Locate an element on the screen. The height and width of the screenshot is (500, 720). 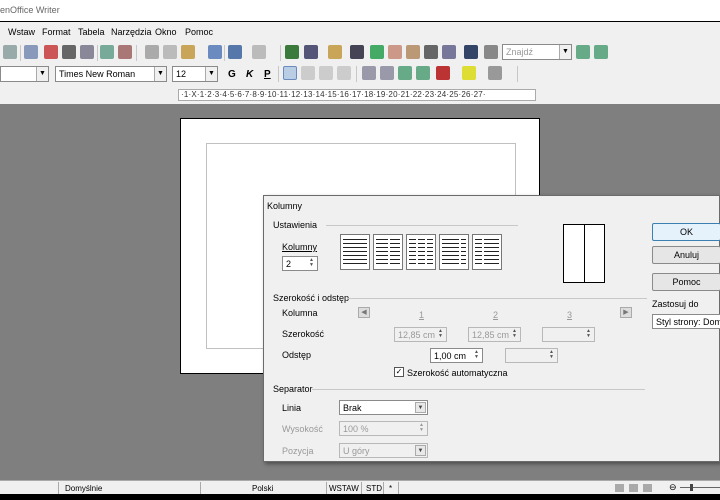
column-3-width-field: ▲ ▼ is located at coordinates (568, 334).